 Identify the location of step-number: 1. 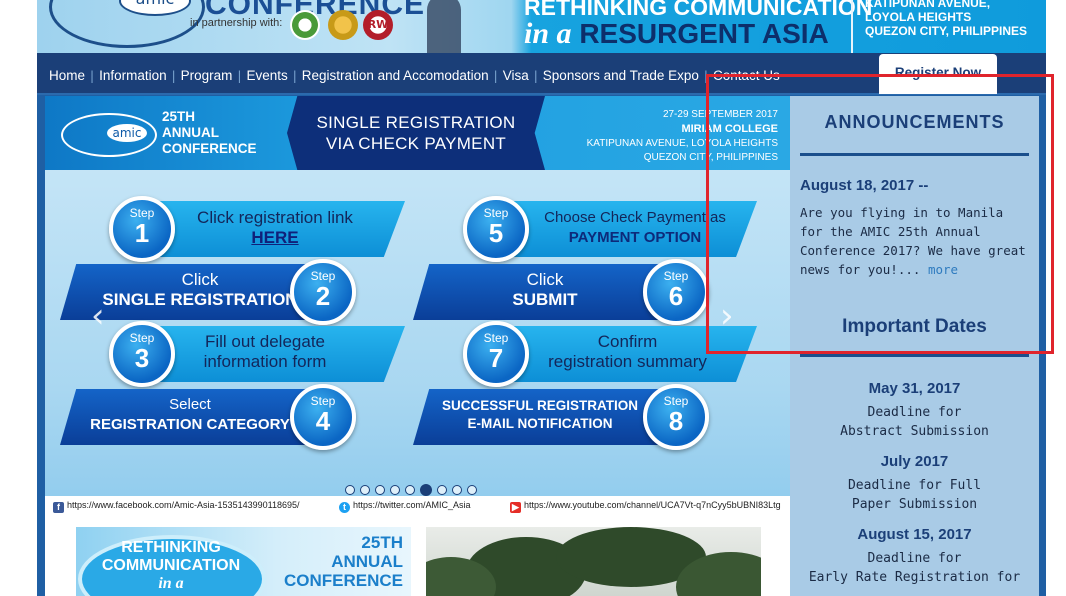
(142, 233).